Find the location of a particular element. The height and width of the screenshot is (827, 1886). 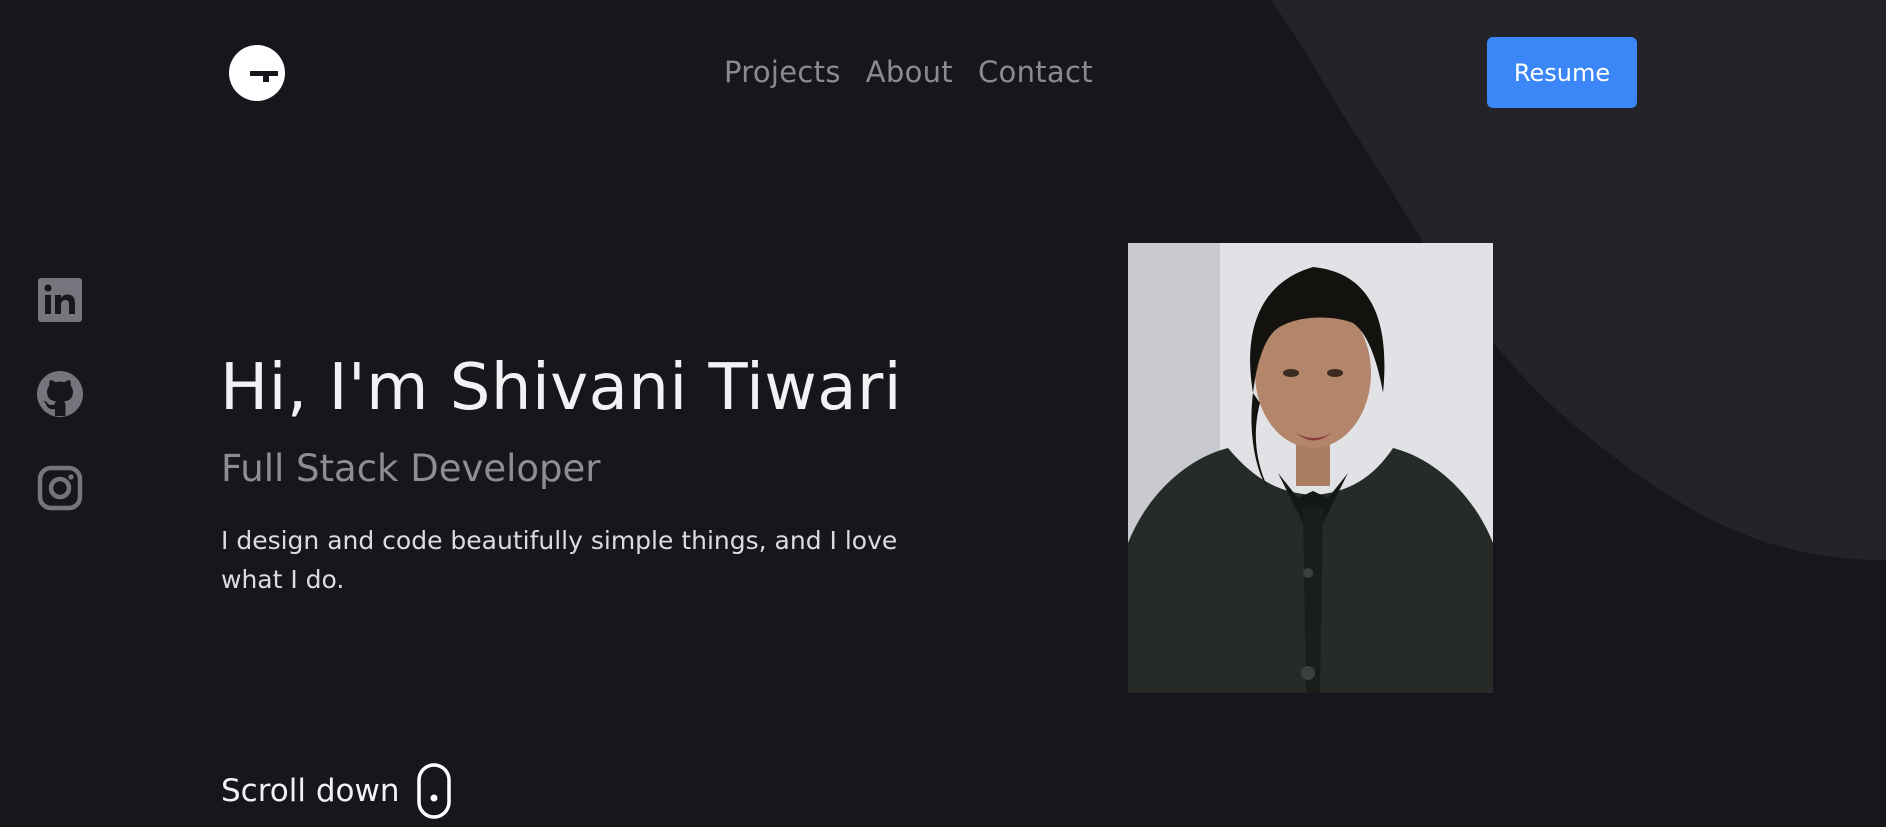

nav-link-about: About is located at coordinates (909, 72).